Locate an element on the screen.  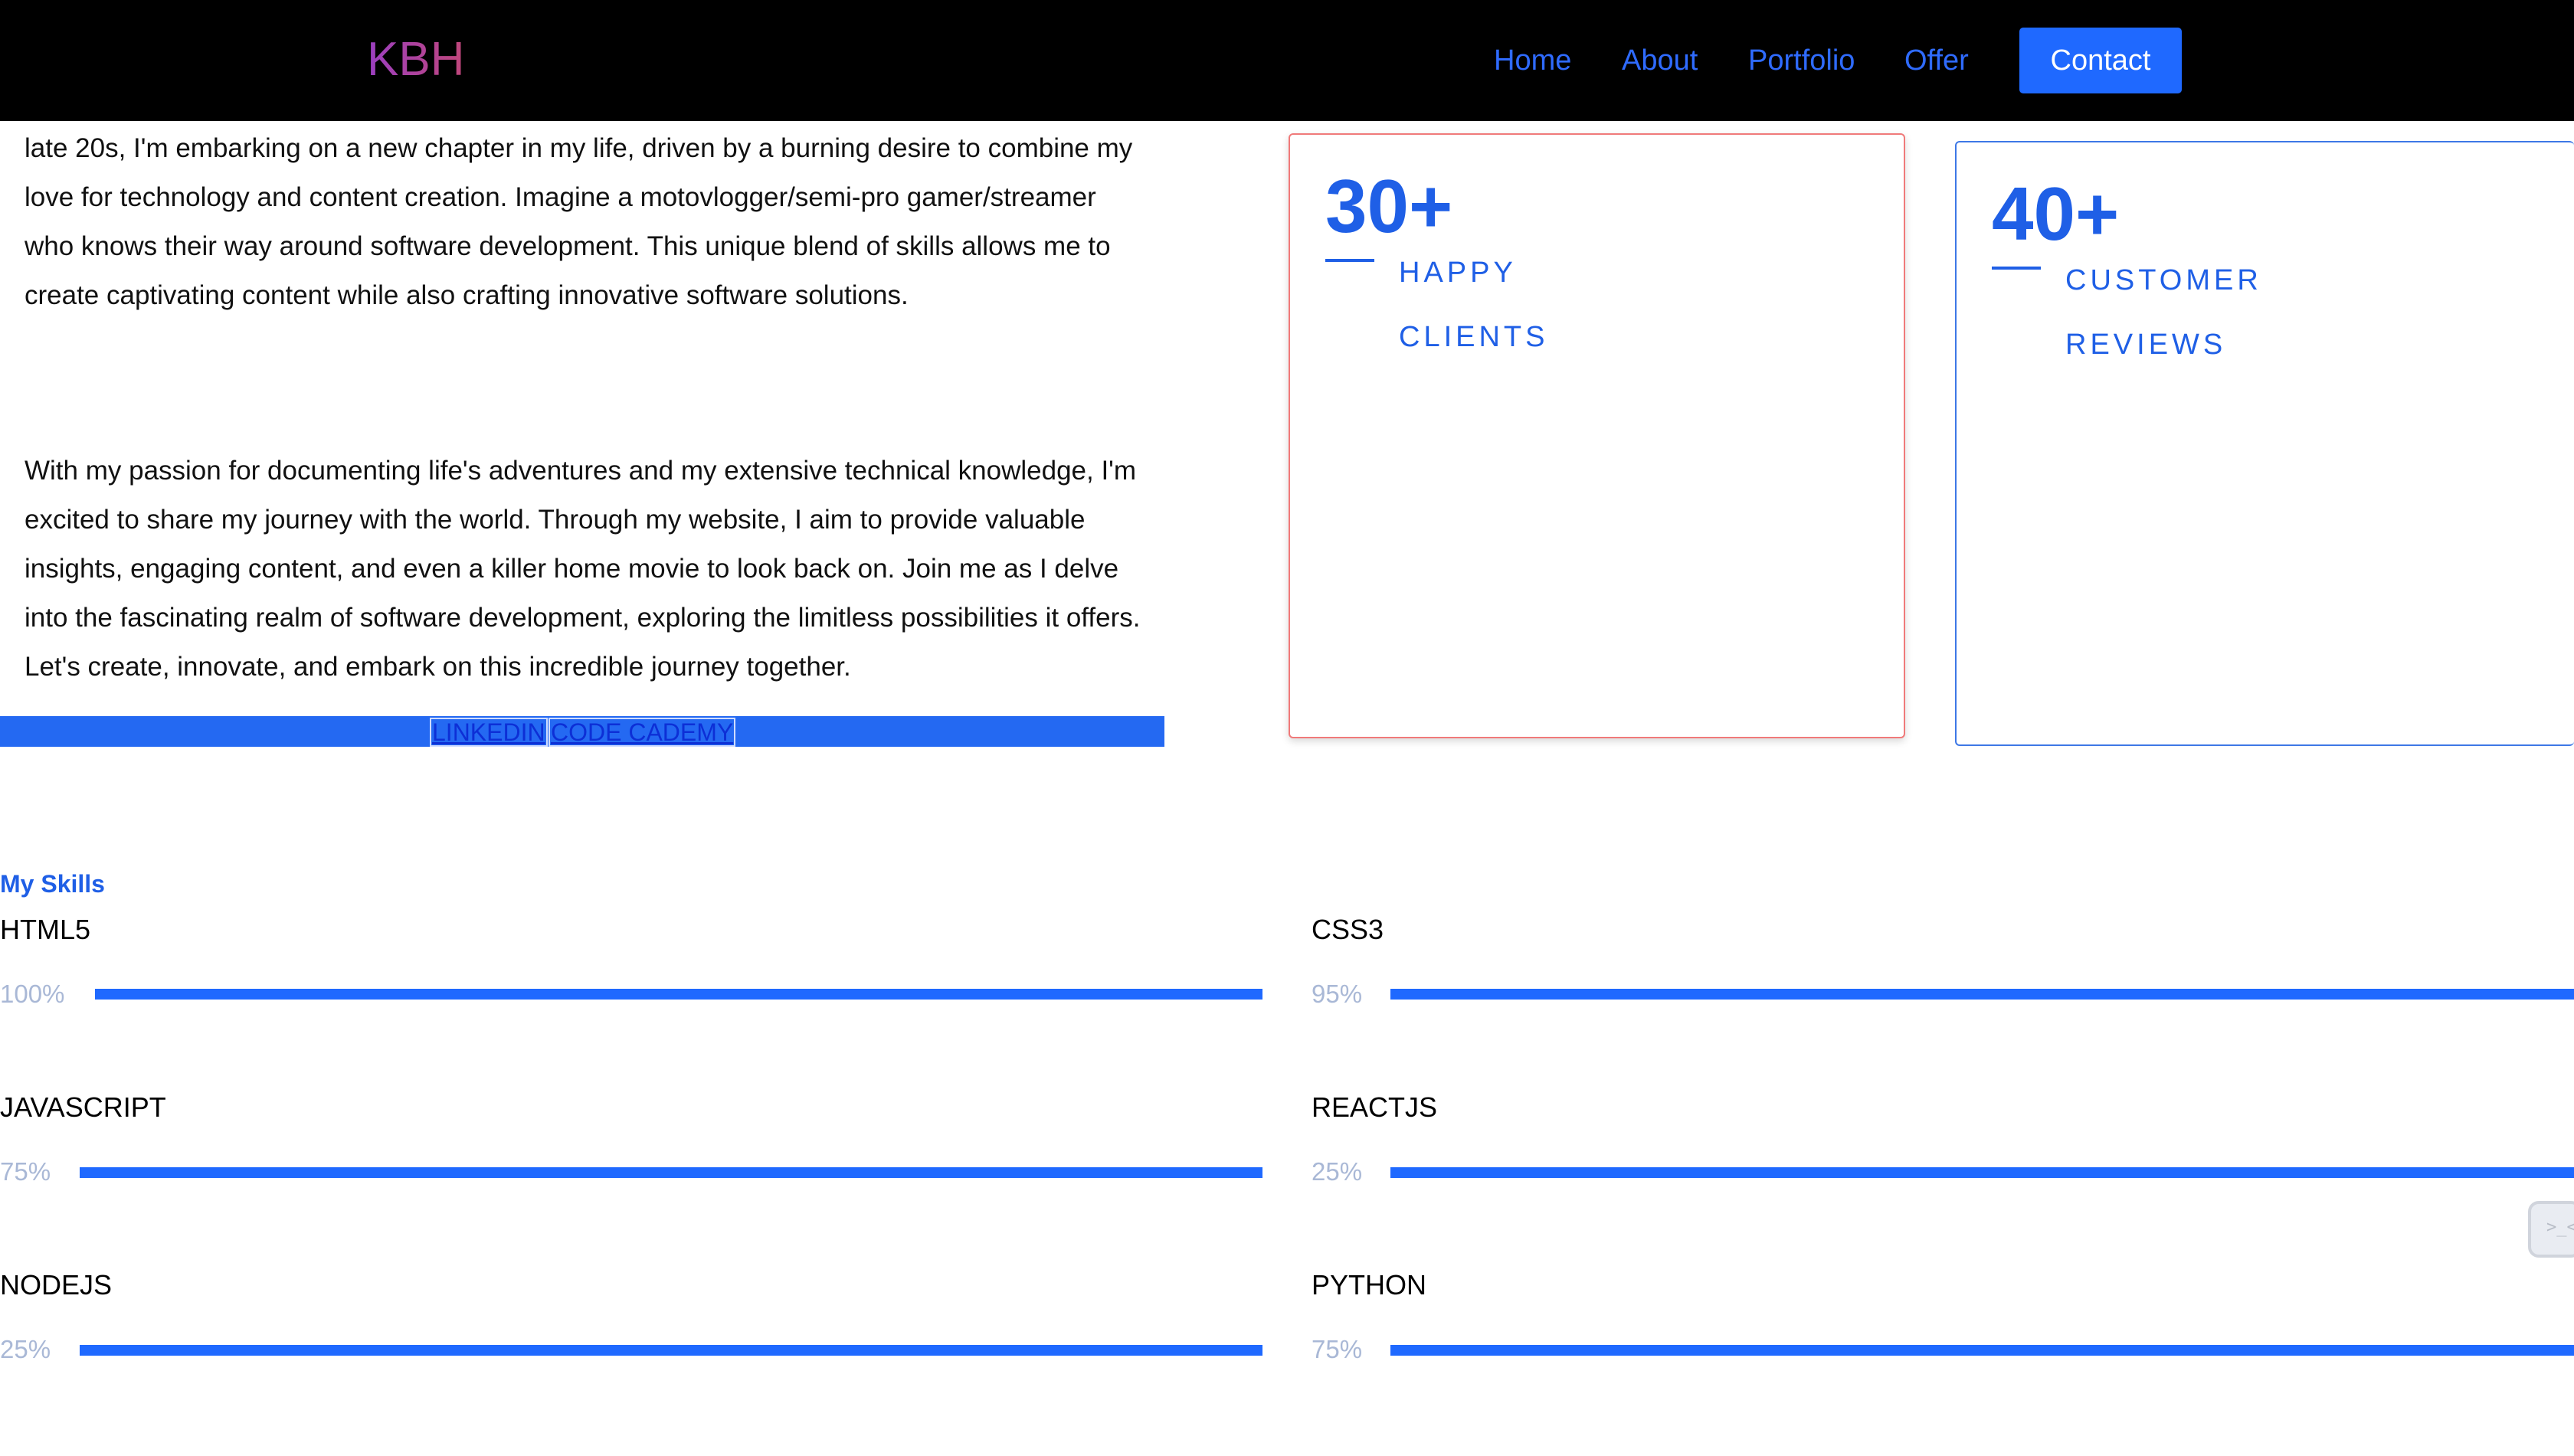
floating-widget-button: >_< is located at coordinates (2551, 1230).